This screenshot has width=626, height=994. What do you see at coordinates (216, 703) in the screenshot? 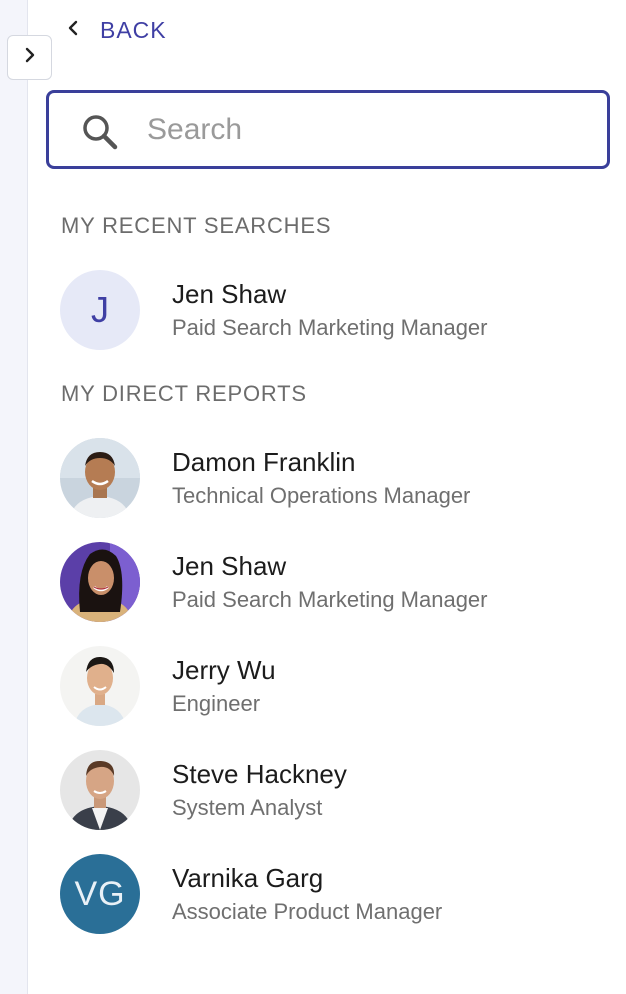
I see `person-role: Engineer` at bounding box center [216, 703].